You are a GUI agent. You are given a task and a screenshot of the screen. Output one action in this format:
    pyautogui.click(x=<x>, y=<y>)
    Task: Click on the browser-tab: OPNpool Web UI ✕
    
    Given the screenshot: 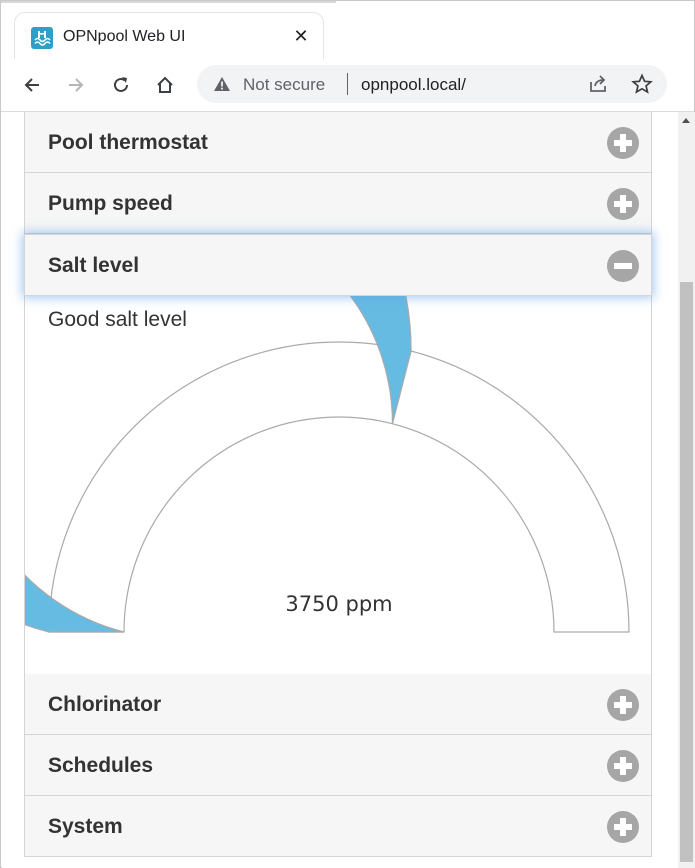 What is the action you would take?
    pyautogui.click(x=169, y=37)
    